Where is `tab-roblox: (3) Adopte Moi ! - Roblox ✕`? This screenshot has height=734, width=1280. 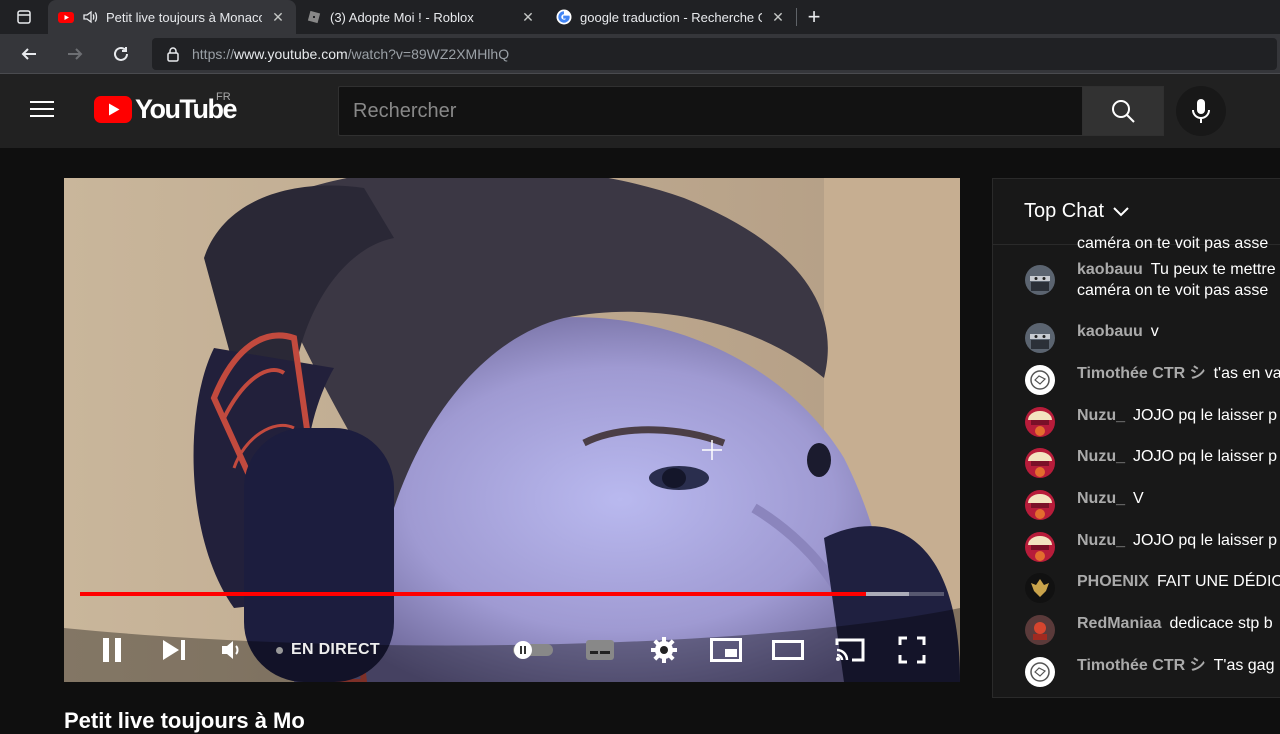 tab-roblox: (3) Adopte Moi ! - Roblox ✕ is located at coordinates (421, 17).